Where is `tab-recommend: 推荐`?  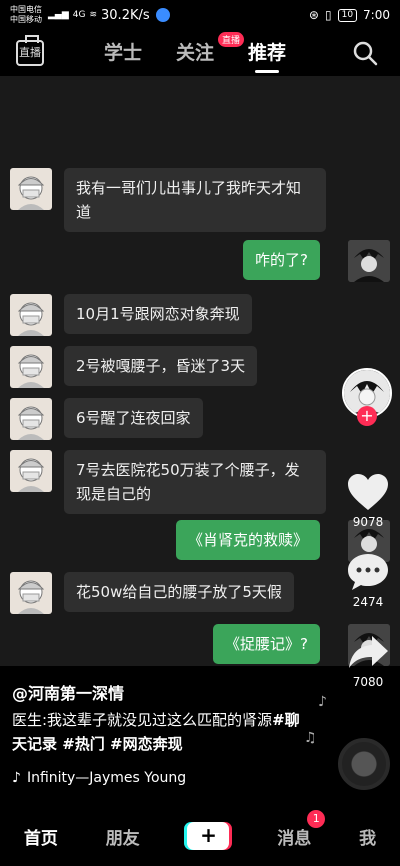 tab-recommend: 推荐 is located at coordinates (267, 55).